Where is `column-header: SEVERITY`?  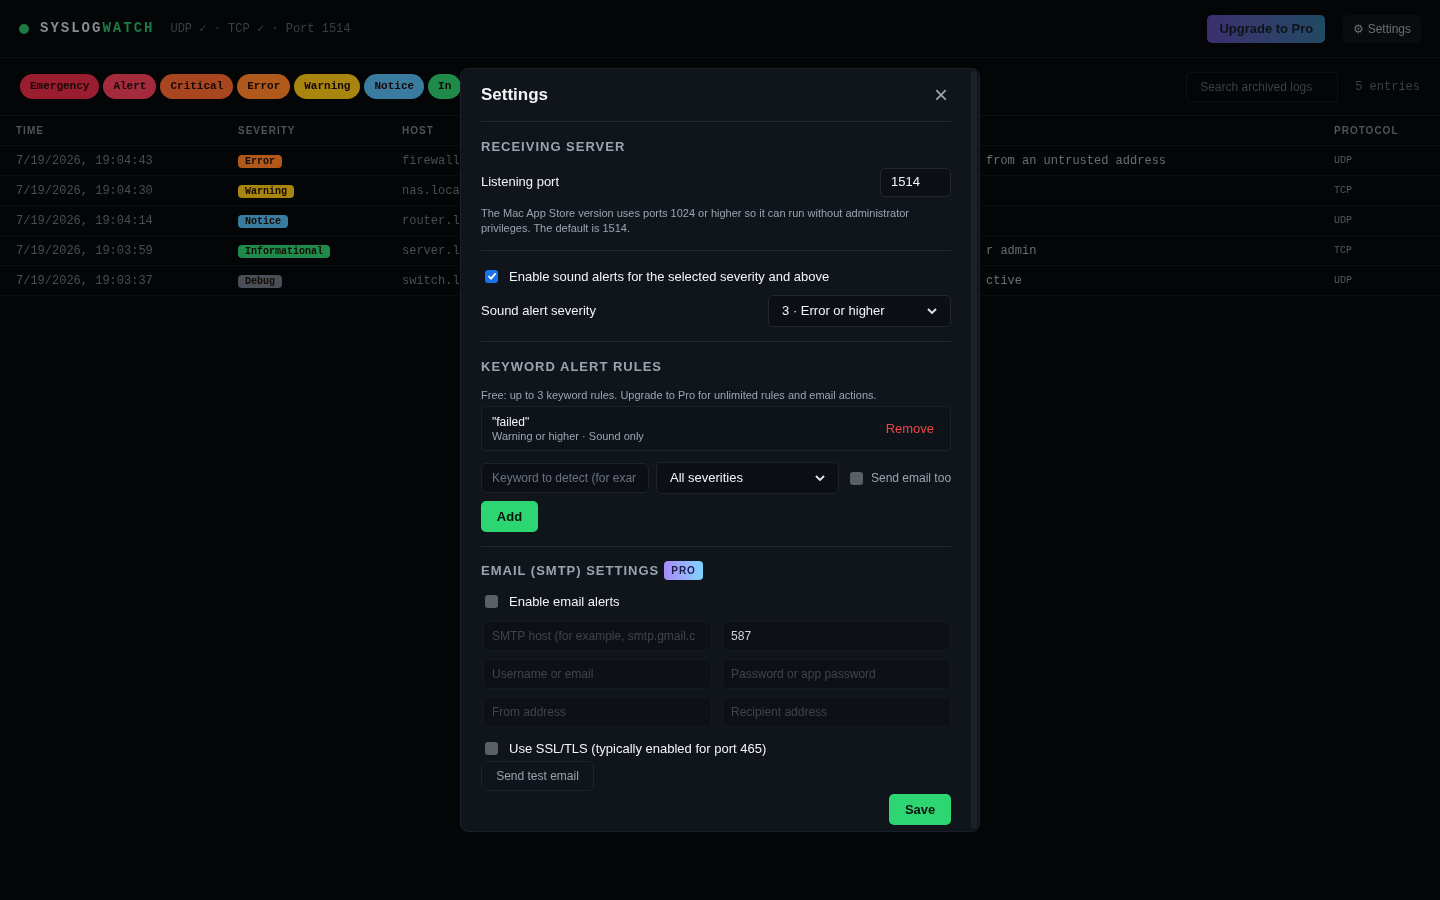 column-header: SEVERITY is located at coordinates (267, 131).